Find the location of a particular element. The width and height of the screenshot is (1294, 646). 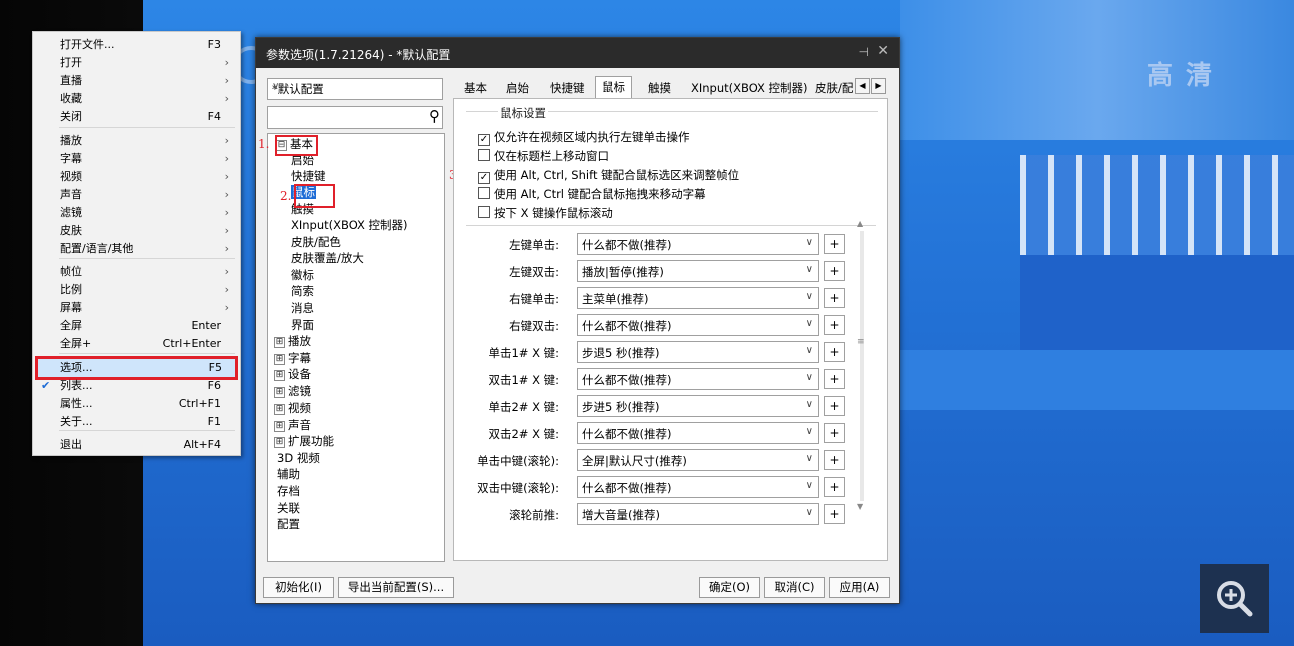

tree-item: 快捷键 is located at coordinates (308, 176).